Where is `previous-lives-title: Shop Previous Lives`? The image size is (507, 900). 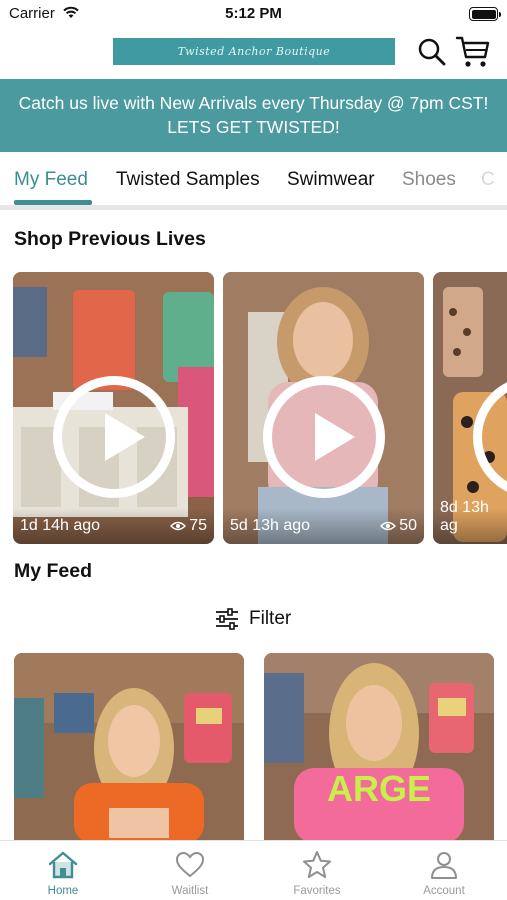
previous-lives-title: Shop Previous Lives is located at coordinates (110, 239).